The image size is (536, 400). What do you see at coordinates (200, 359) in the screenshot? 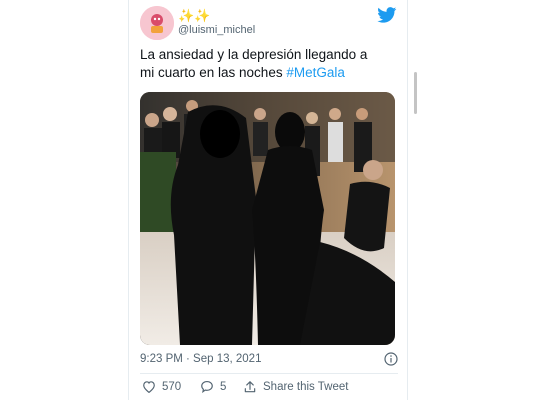
I see `timestamp: 9:23 PM · Sep 13, 2021` at bounding box center [200, 359].